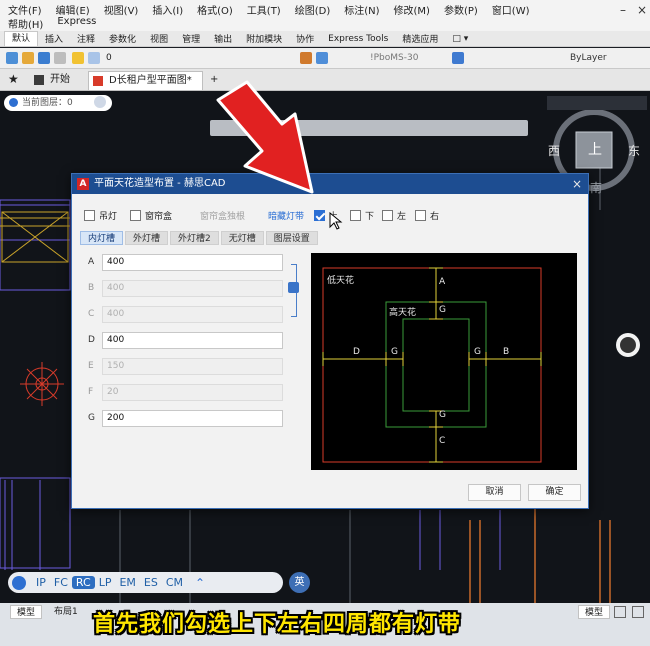  I want to click on compass-south: 南, so click(596, 187).